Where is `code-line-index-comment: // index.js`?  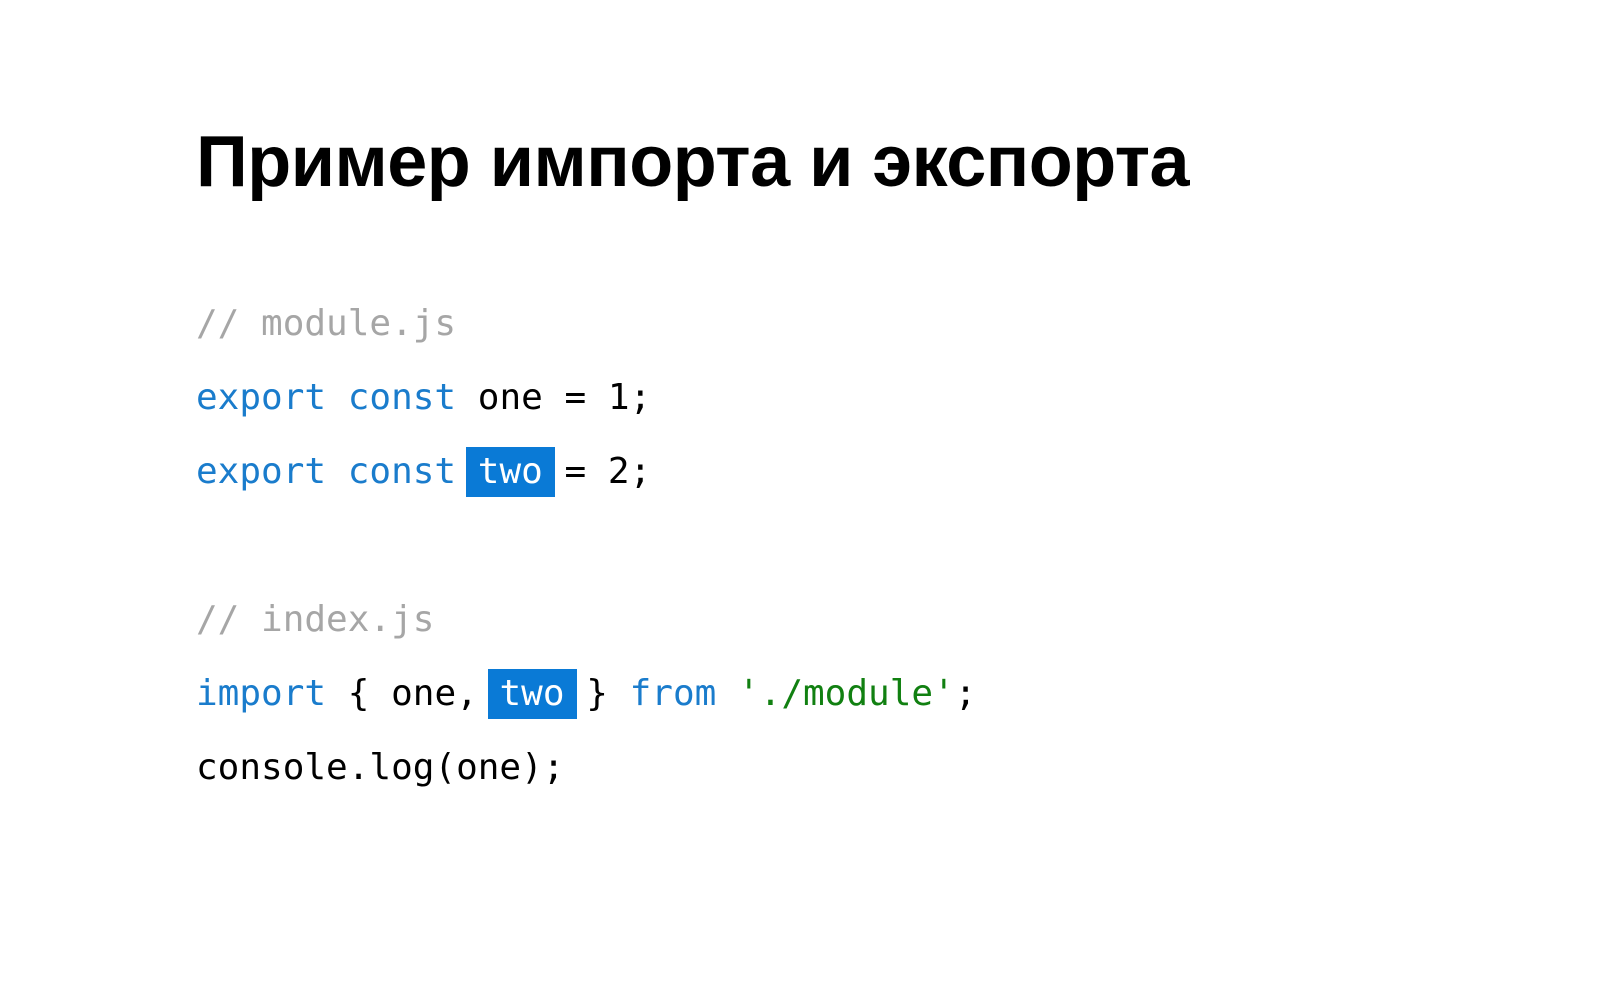
code-line-index-comment: // index.js is located at coordinates (586, 631).